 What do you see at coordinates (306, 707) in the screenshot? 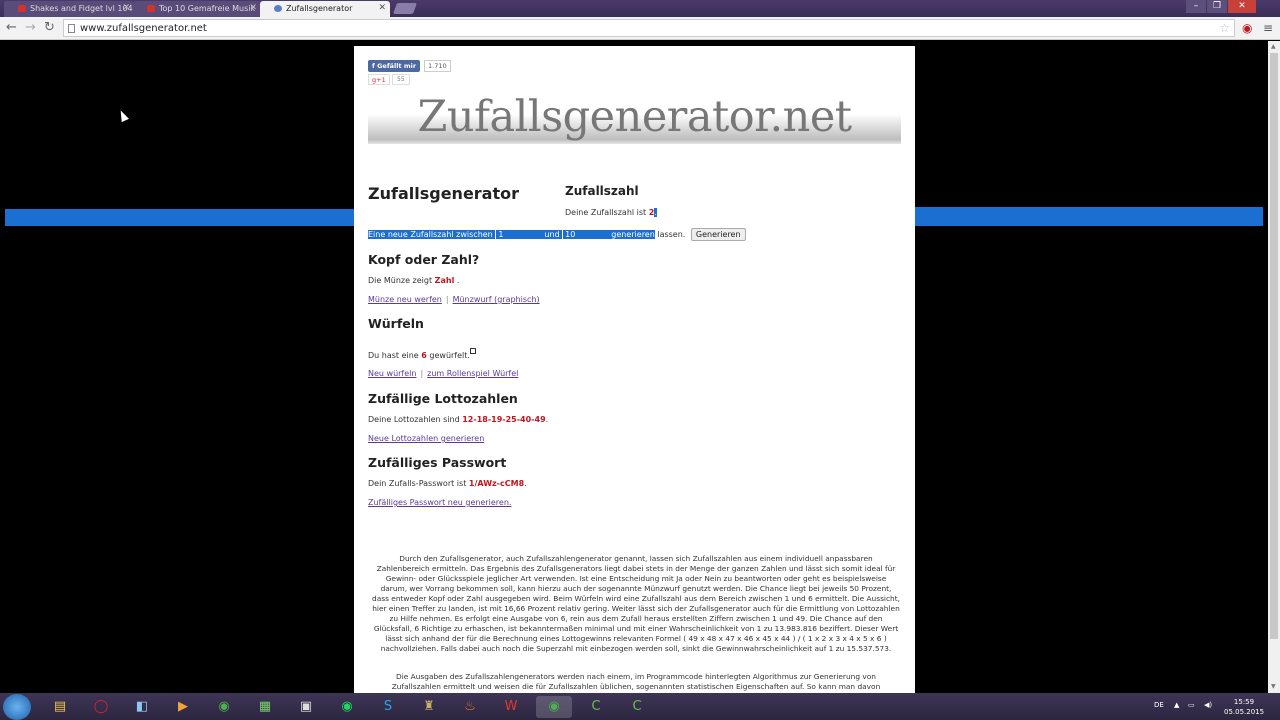
I see `window-app-icon: ▣` at bounding box center [306, 707].